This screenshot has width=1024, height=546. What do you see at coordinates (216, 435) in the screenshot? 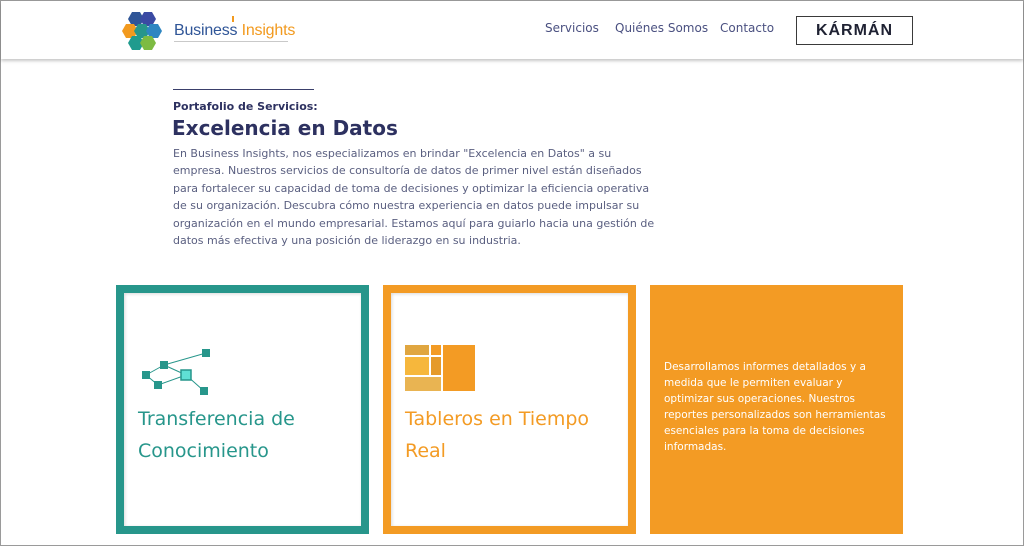
I see `card-title: Transferencia de Conocimiento` at bounding box center [216, 435].